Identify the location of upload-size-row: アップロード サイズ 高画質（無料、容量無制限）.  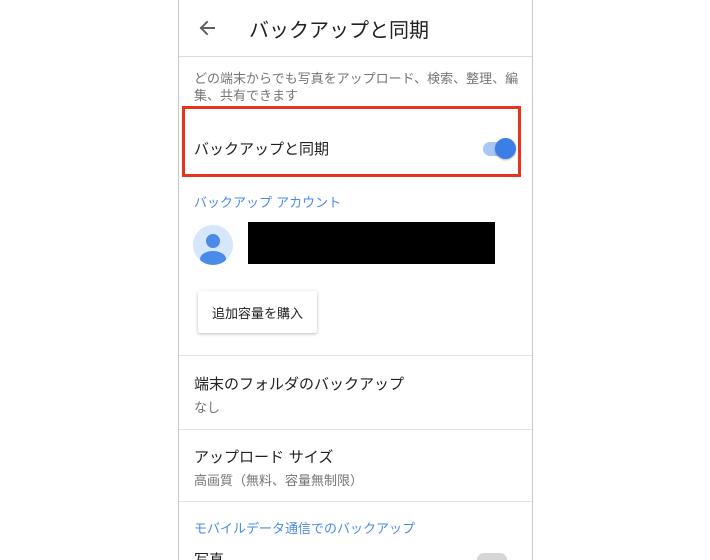
(355, 482).